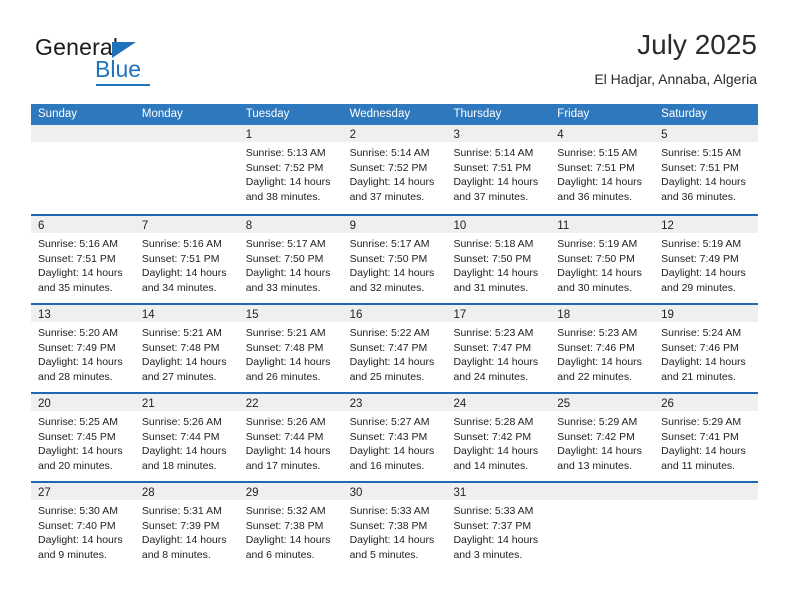  I want to click on day-info-line: and 25 minutes., so click(387, 376).